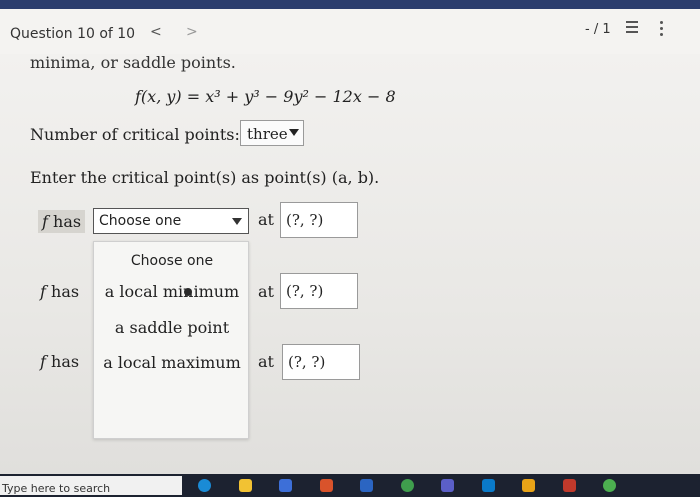 The width and height of the screenshot is (700, 497). I want to click on row1-classification-select: Choose one, so click(171, 221).